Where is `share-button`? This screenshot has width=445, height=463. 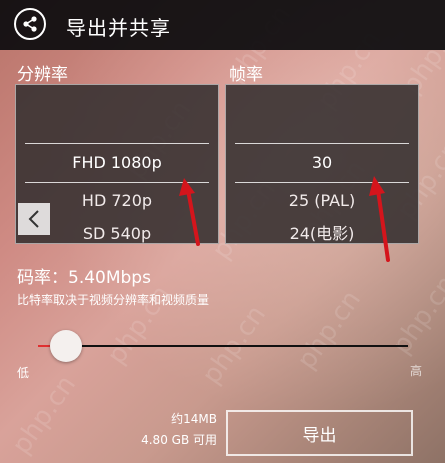 share-button is located at coordinates (30, 24).